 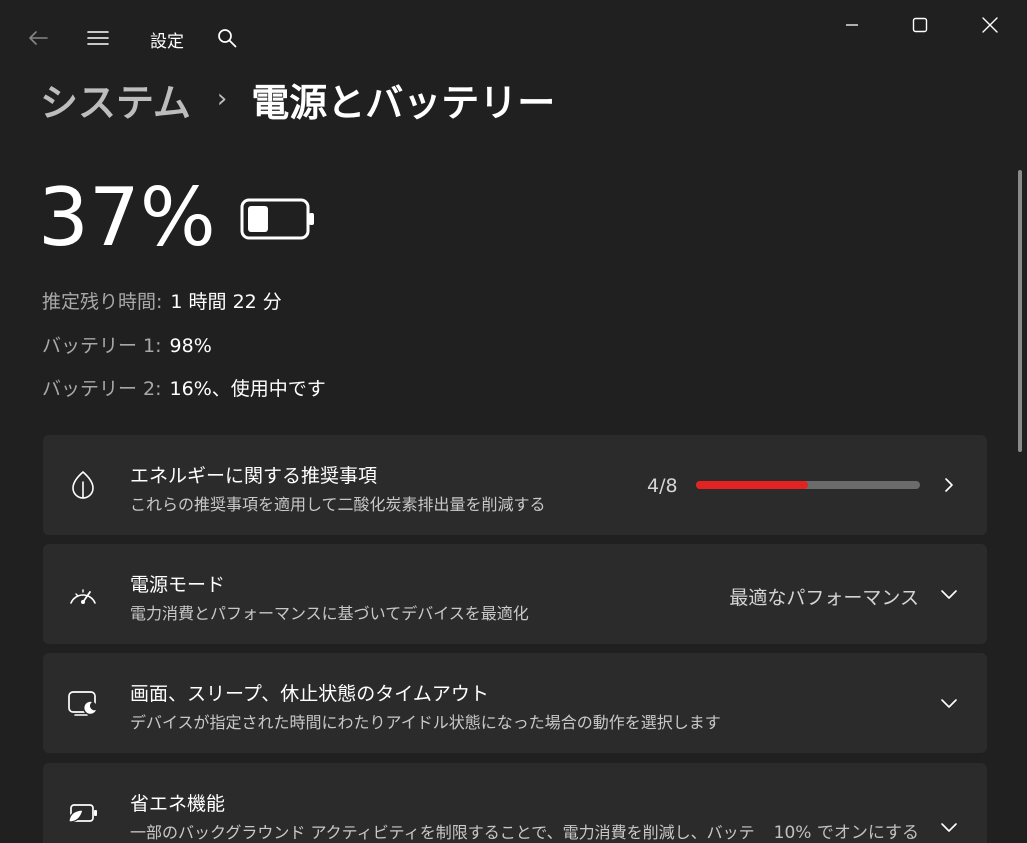 What do you see at coordinates (178, 585) in the screenshot?
I see `power-mode-title: 電源モード` at bounding box center [178, 585].